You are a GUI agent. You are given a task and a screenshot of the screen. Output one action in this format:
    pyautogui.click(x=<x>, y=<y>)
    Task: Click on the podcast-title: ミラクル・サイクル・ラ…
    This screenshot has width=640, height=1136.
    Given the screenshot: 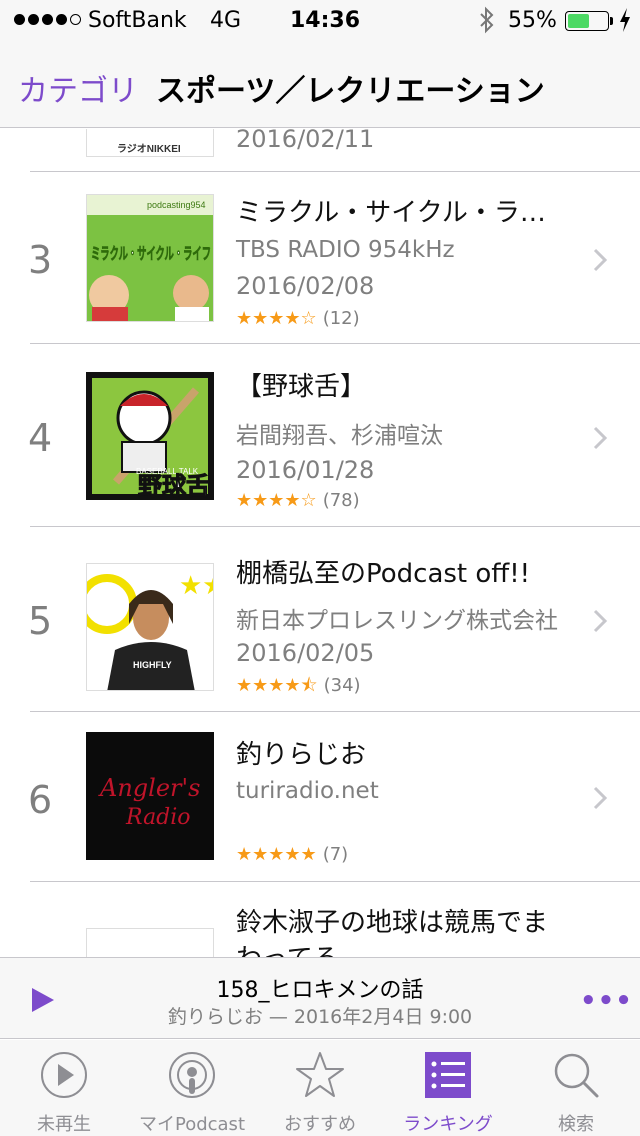 What is the action you would take?
    pyautogui.click(x=391, y=213)
    